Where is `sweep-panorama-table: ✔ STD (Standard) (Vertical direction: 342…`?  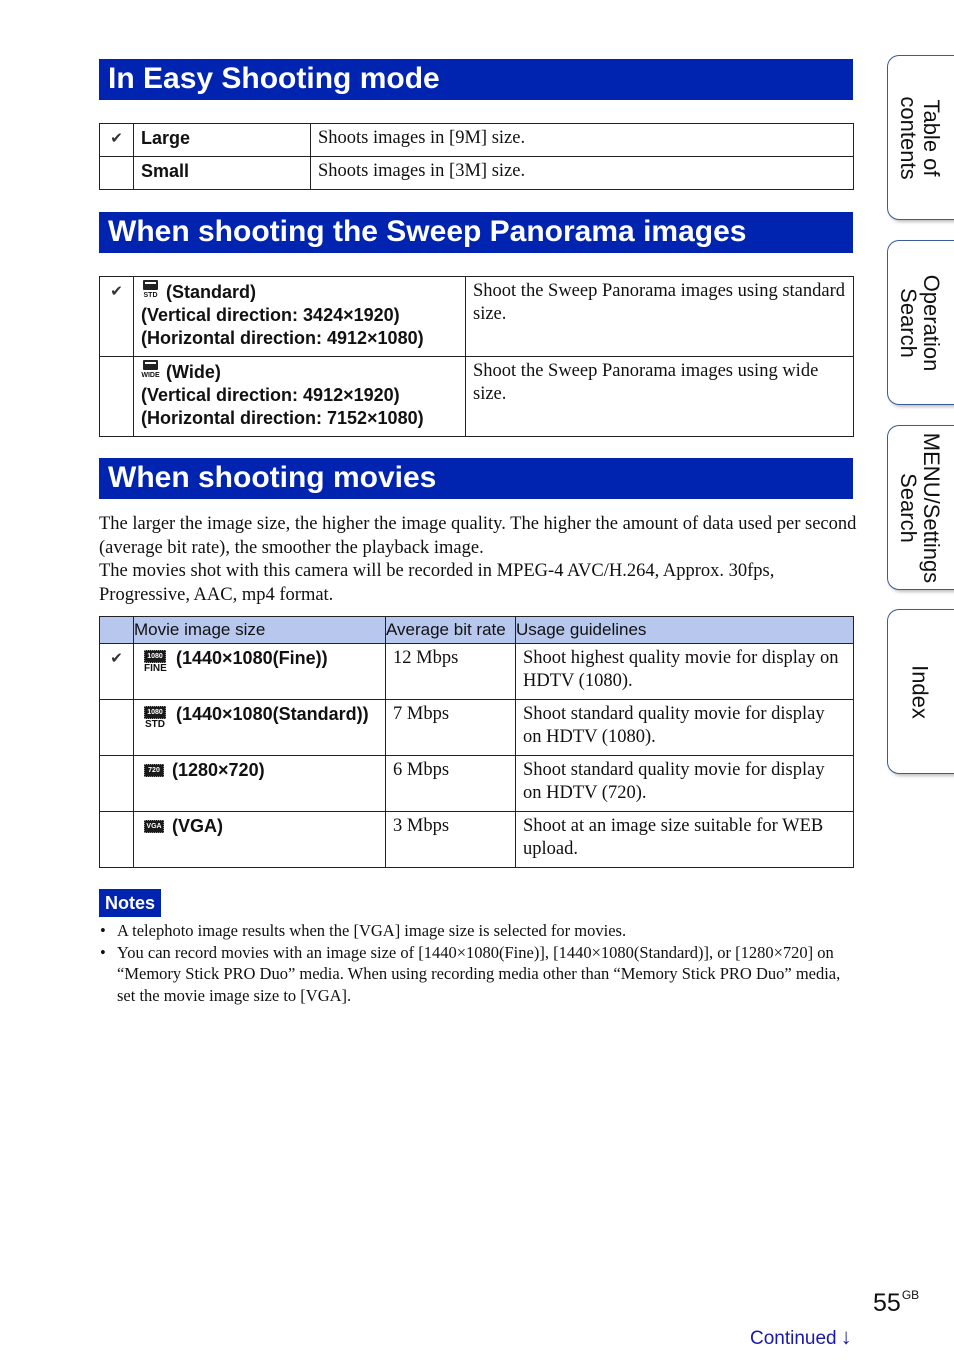
sweep-panorama-table: ✔ STD (Standard) (Vertical direction: 342… is located at coordinates (476, 356).